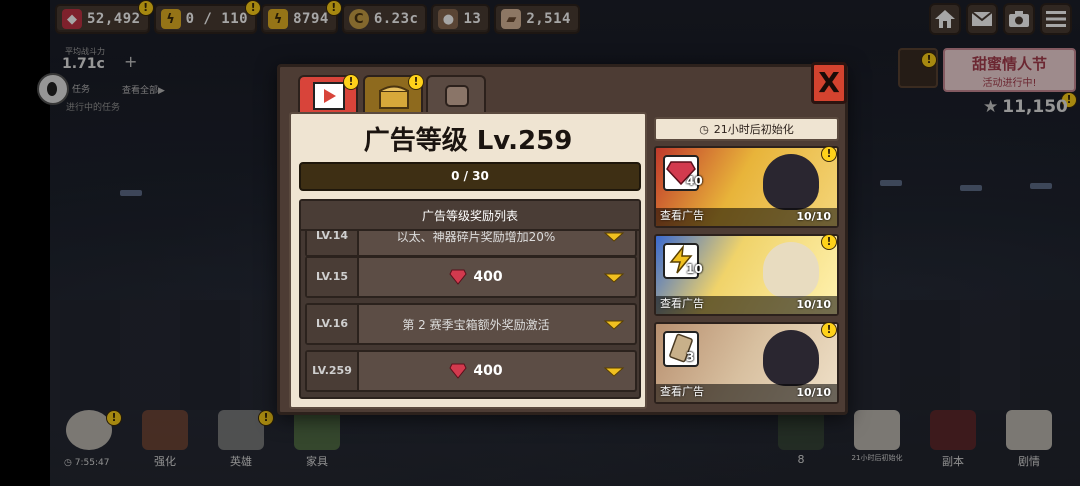  Describe the element at coordinates (746, 275) in the screenshot. I see `ad-reward-card-energy: 10 查看广告 10/10` at that location.